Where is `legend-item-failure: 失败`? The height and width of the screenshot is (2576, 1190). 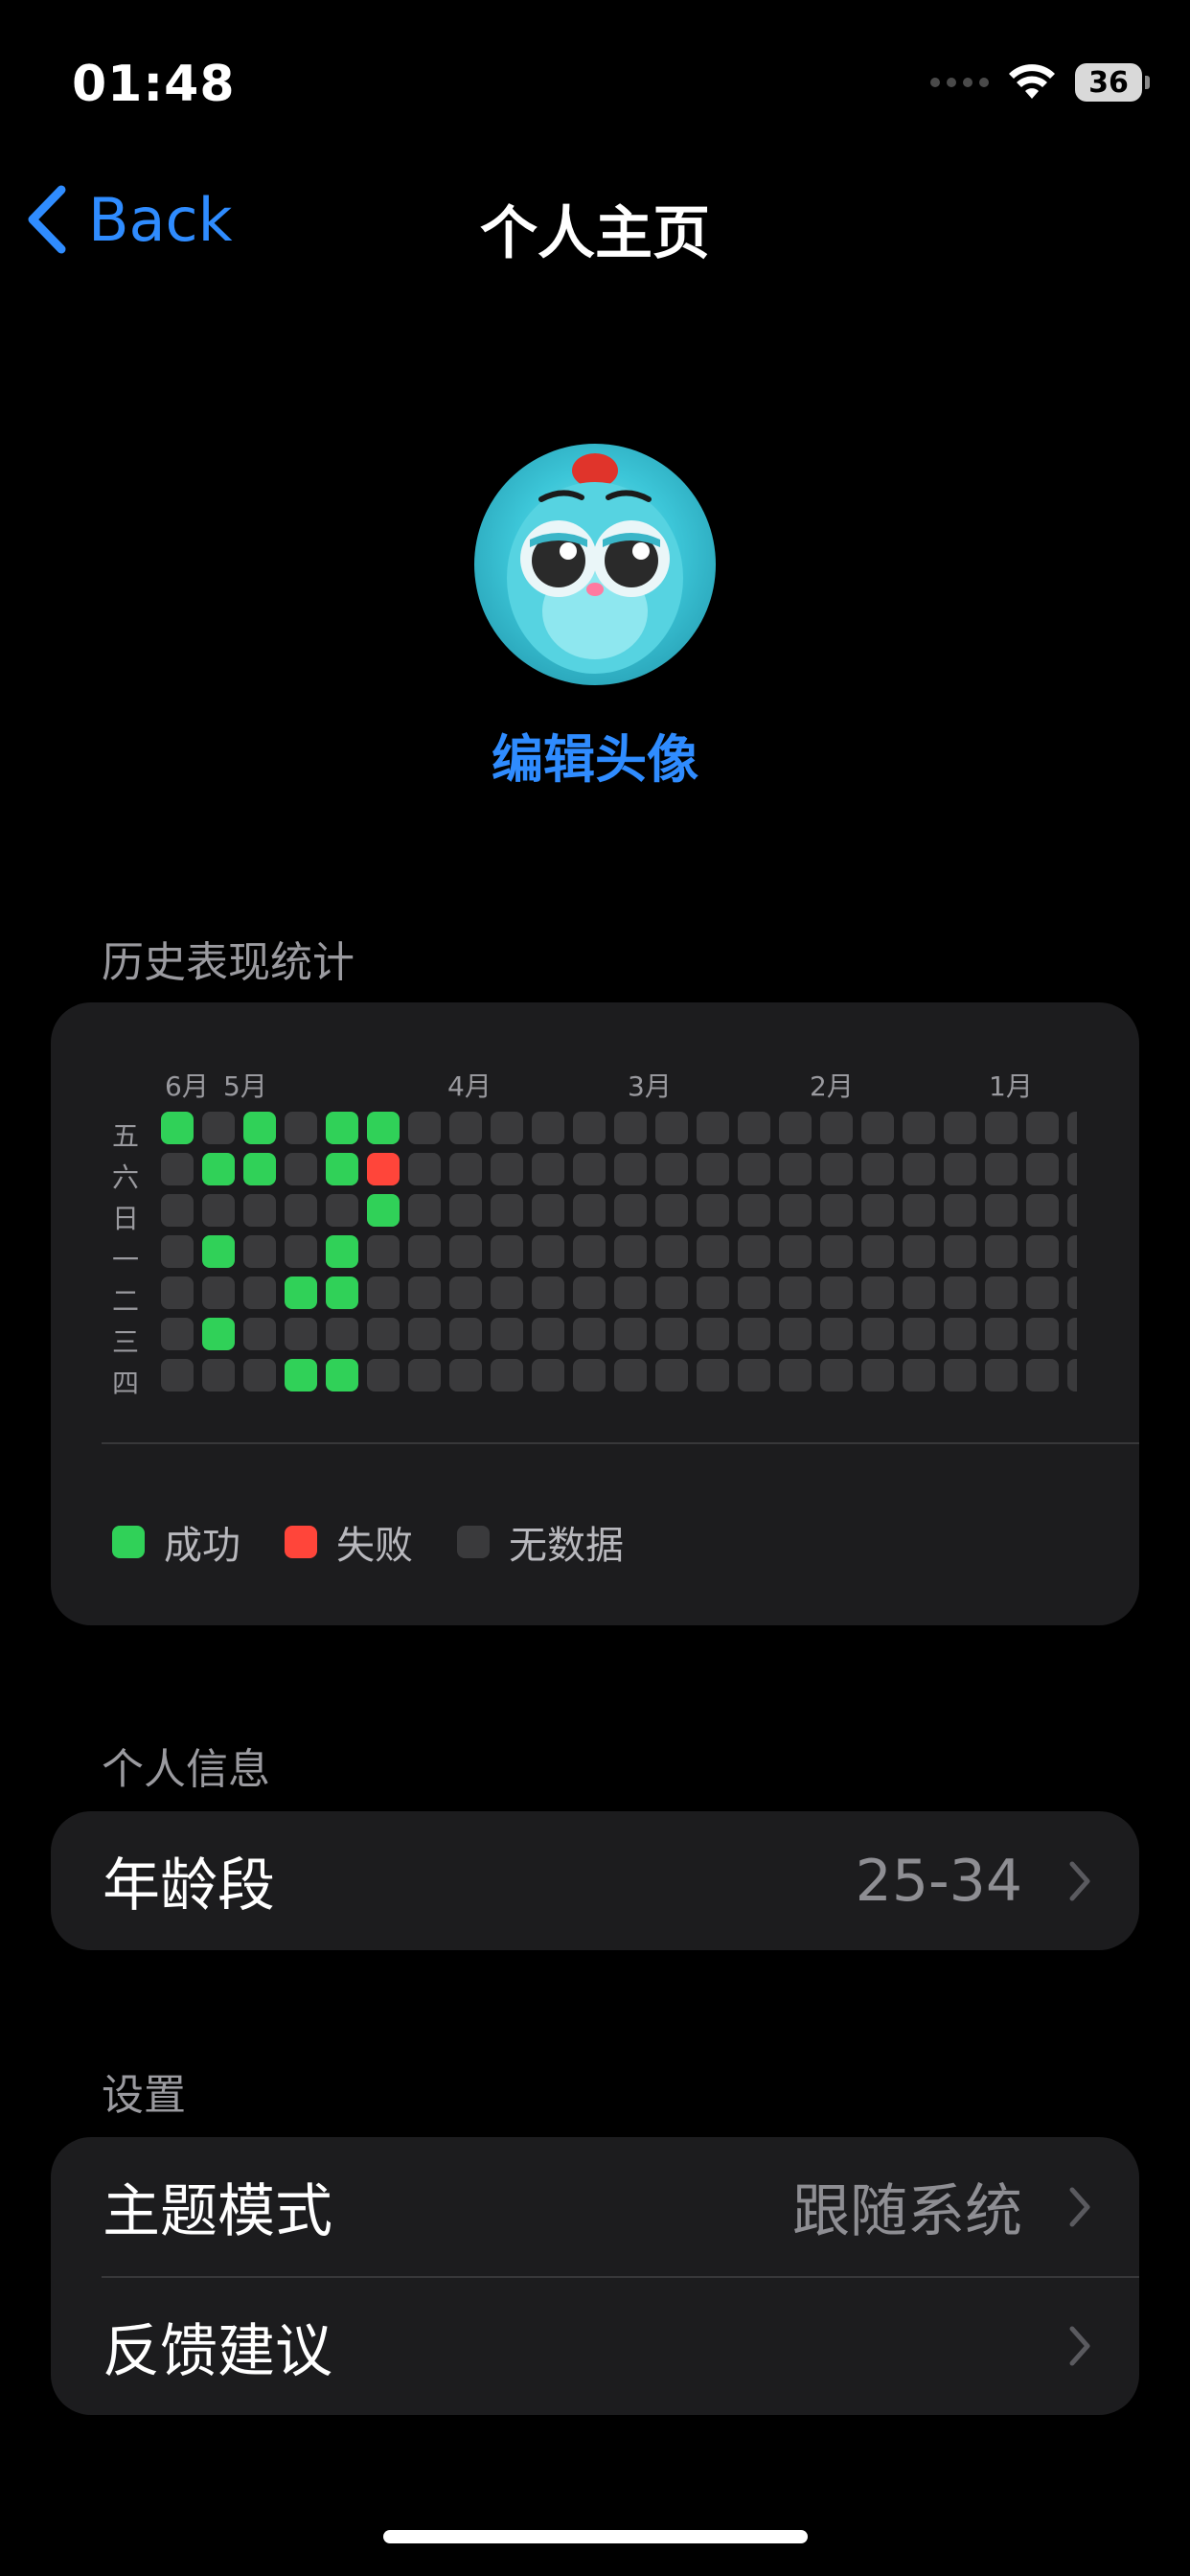 legend-item-failure: 失败 is located at coordinates (349, 1542).